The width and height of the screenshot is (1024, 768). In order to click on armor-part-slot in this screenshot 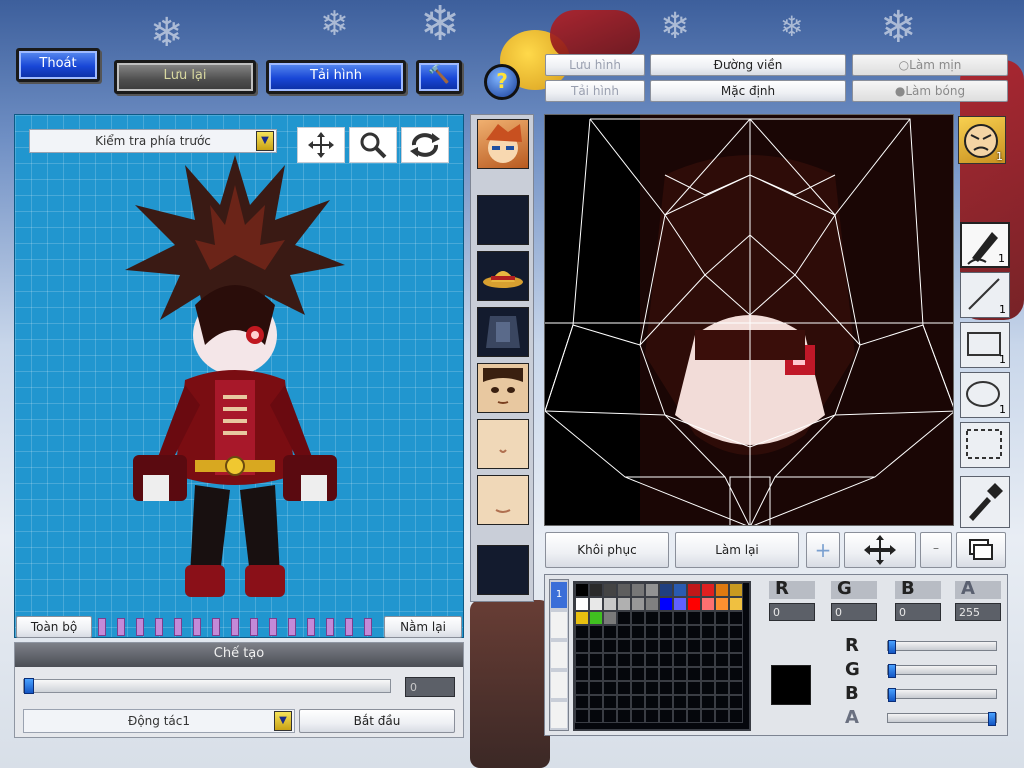, I will do `click(503, 332)`.